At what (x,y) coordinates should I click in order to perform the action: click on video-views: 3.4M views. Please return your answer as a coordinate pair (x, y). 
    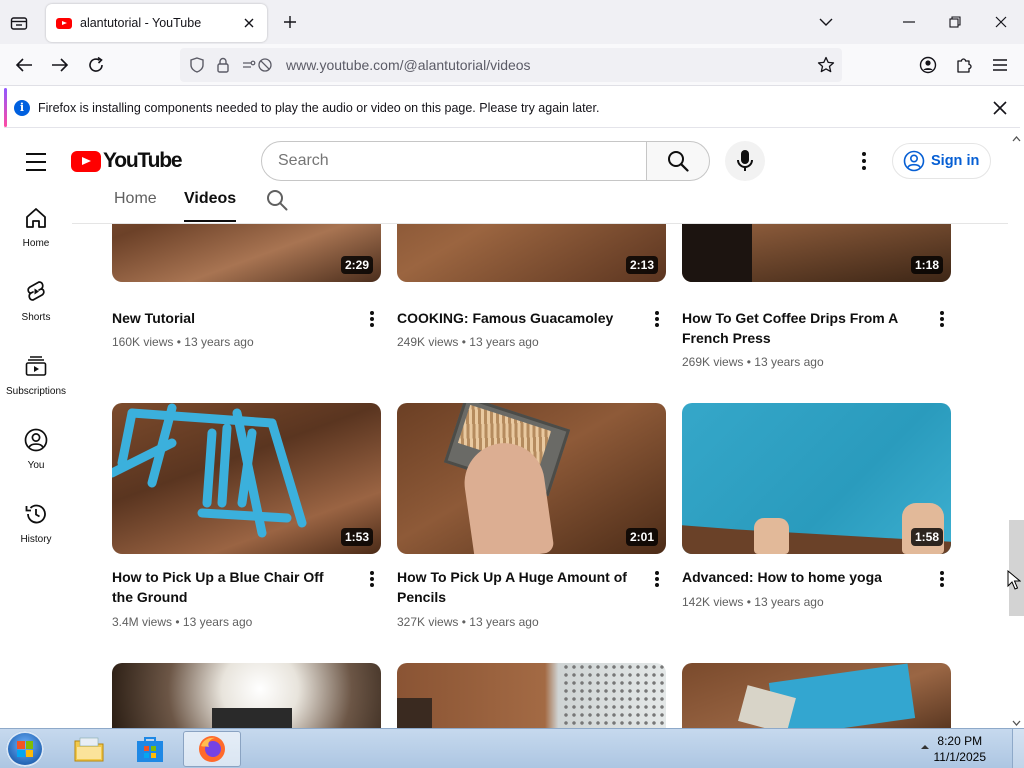
    Looking at the image, I should click on (142, 622).